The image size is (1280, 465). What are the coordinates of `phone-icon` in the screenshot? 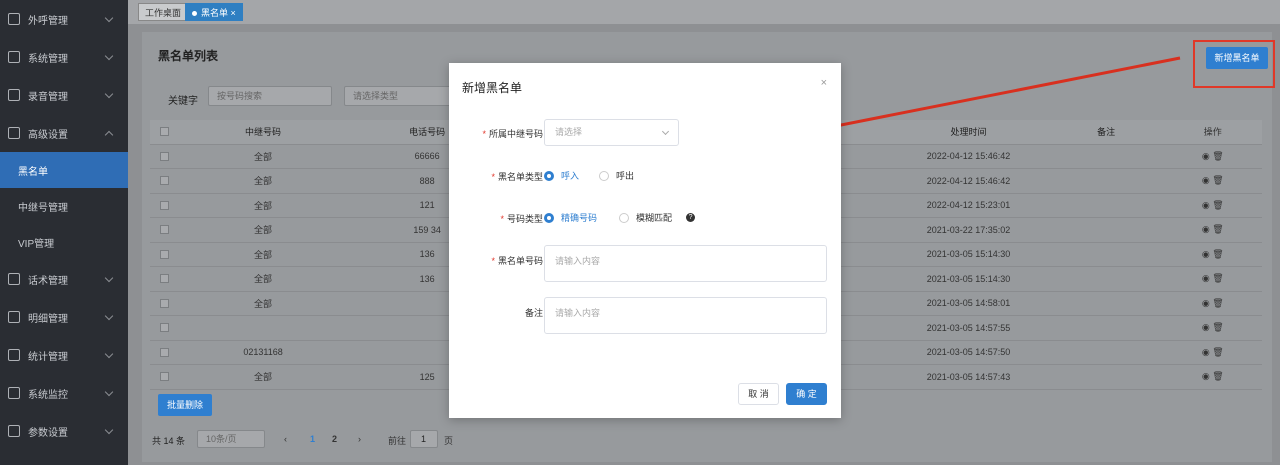 It's located at (14, 95).